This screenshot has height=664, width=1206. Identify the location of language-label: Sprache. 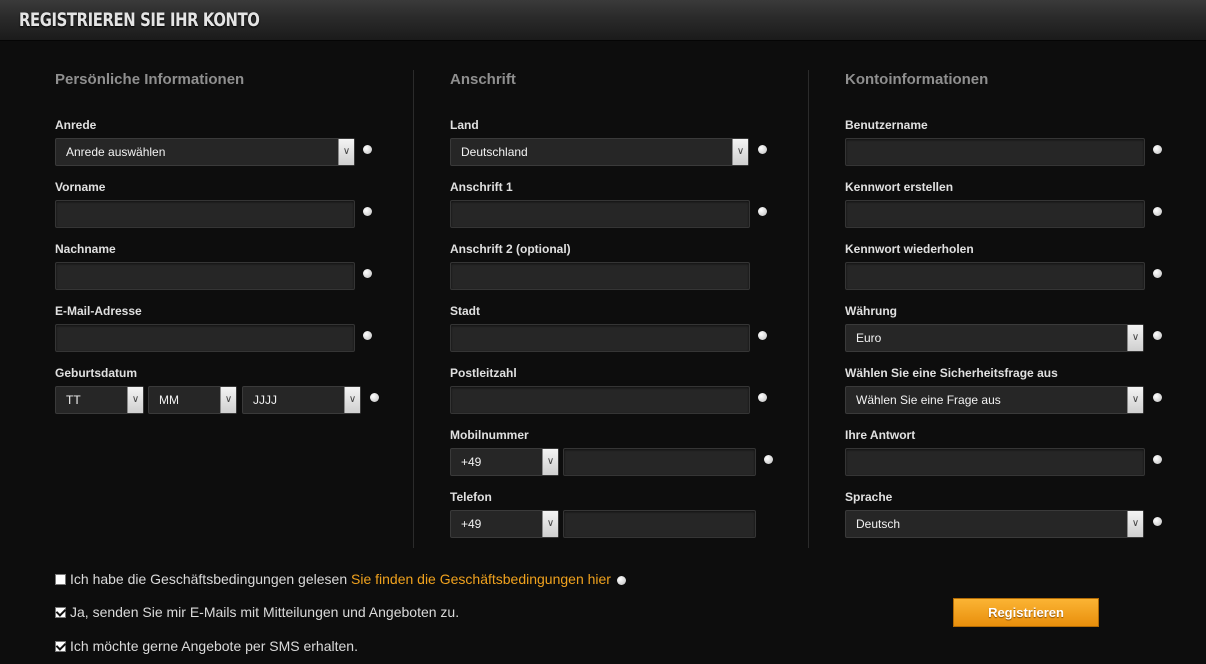
(869, 497).